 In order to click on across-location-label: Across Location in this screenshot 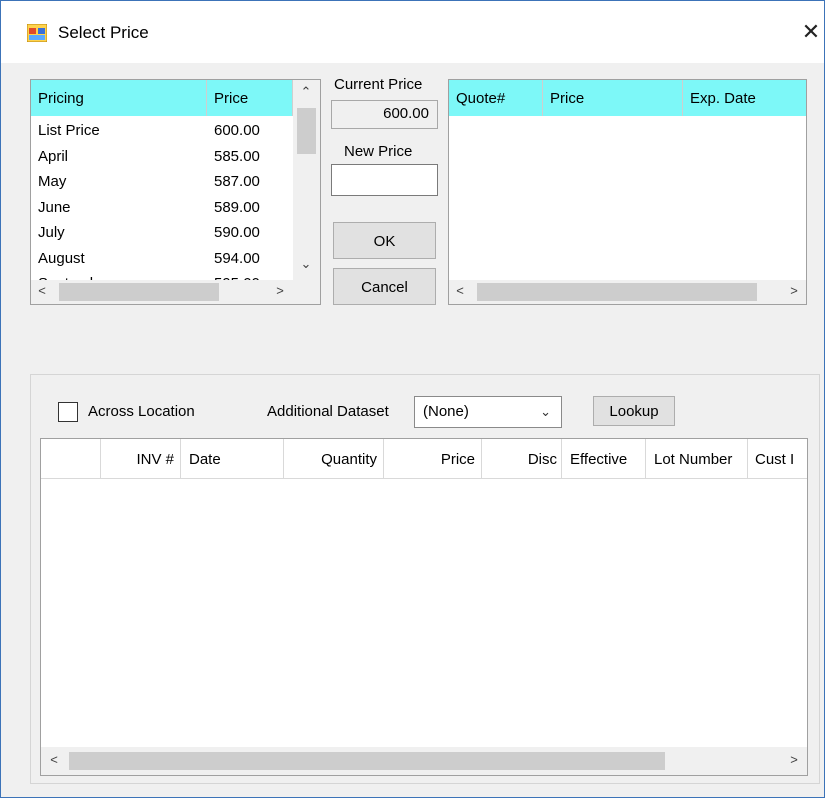, I will do `click(141, 411)`.